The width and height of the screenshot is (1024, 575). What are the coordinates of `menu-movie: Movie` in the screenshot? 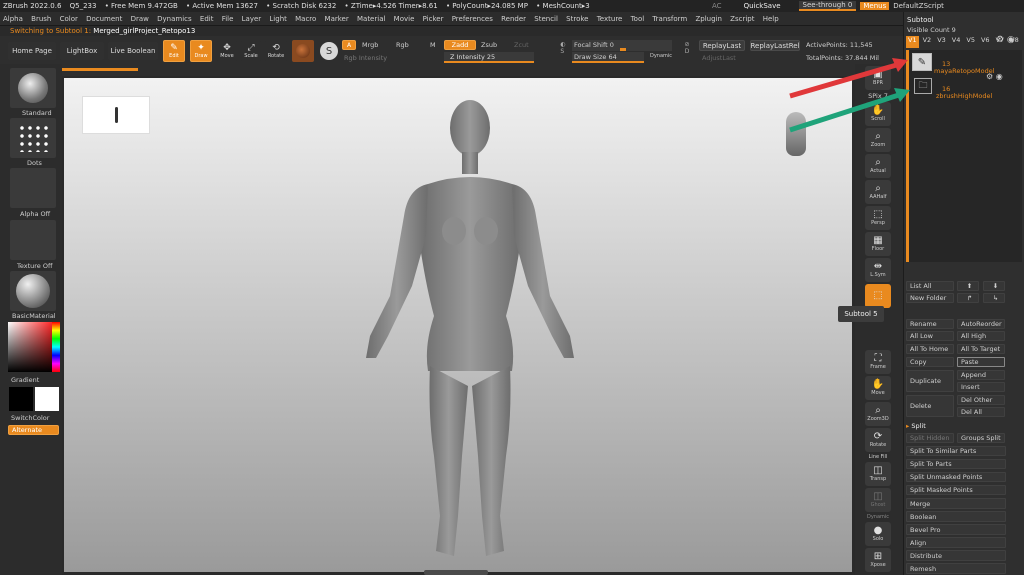 It's located at (404, 18).